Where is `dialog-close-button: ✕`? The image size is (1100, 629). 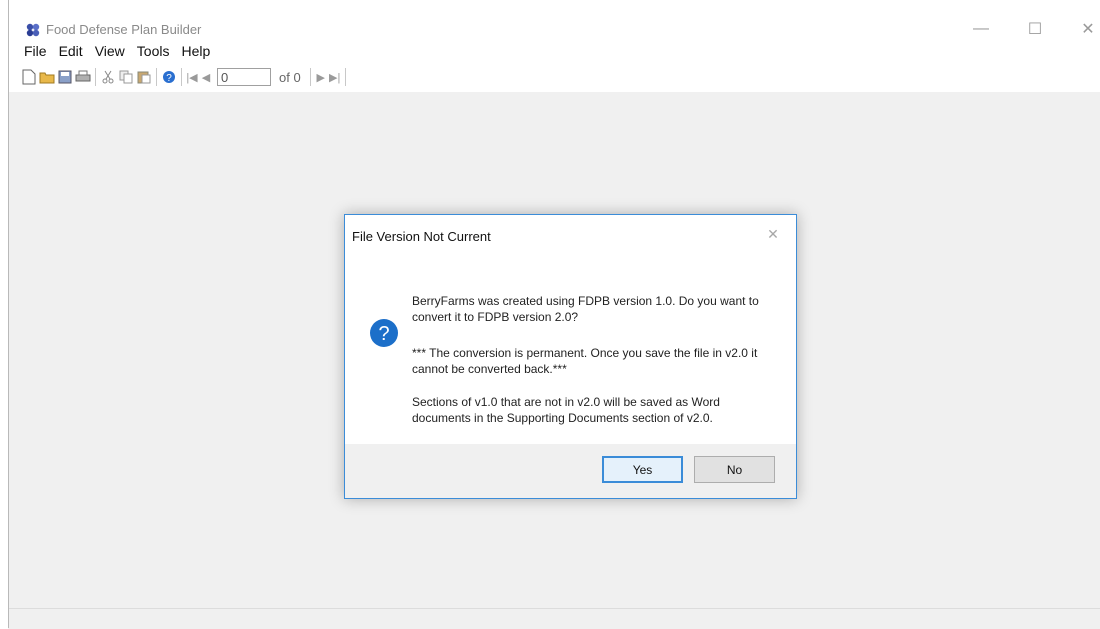
dialog-close-button: ✕ is located at coordinates (773, 234).